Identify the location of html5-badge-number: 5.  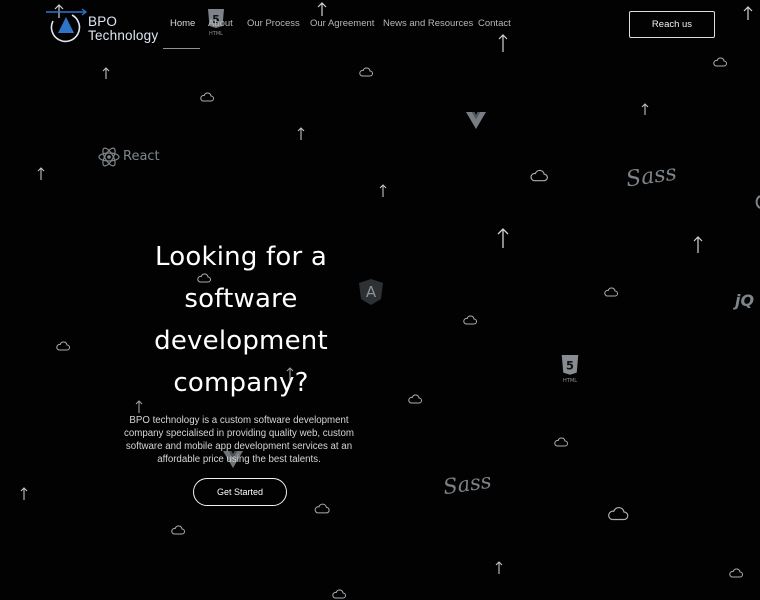
(570, 366).